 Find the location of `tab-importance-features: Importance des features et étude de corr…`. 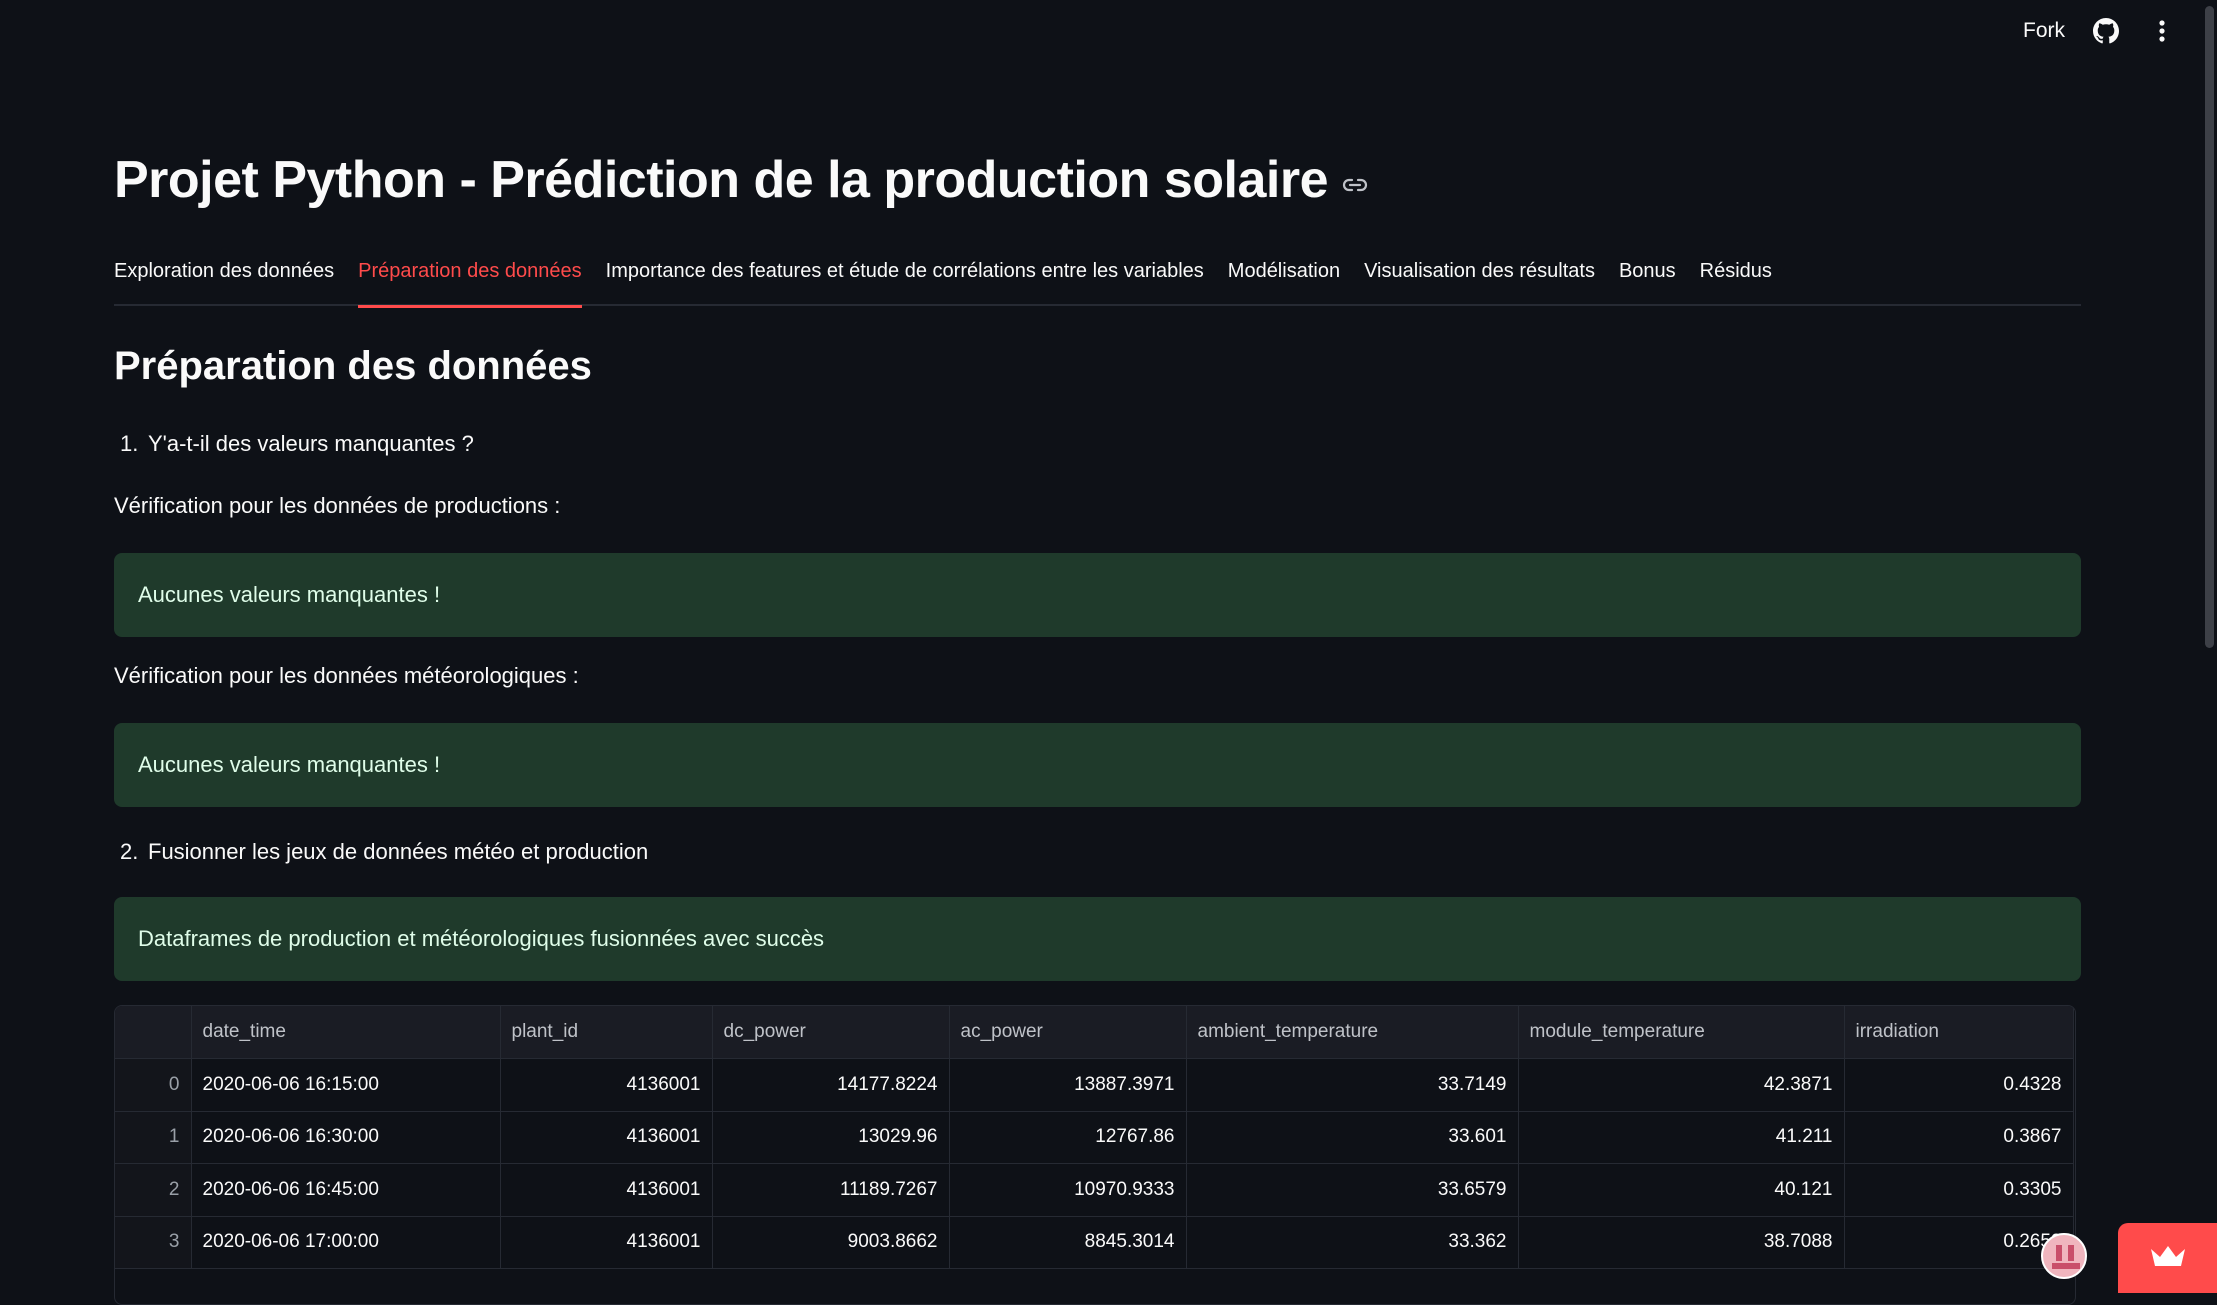

tab-importance-features: Importance des features et étude de corr… is located at coordinates (905, 279).